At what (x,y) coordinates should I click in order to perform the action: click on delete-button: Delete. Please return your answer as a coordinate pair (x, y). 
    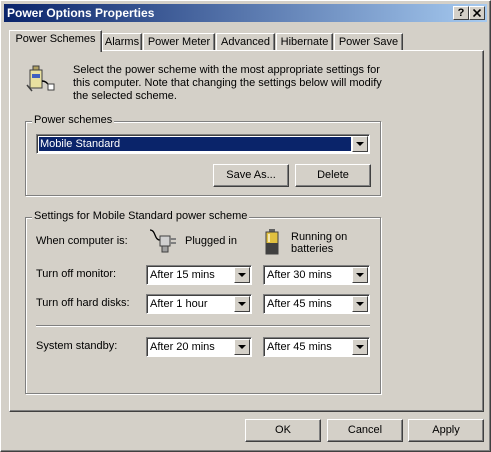
    Looking at the image, I should click on (333, 175).